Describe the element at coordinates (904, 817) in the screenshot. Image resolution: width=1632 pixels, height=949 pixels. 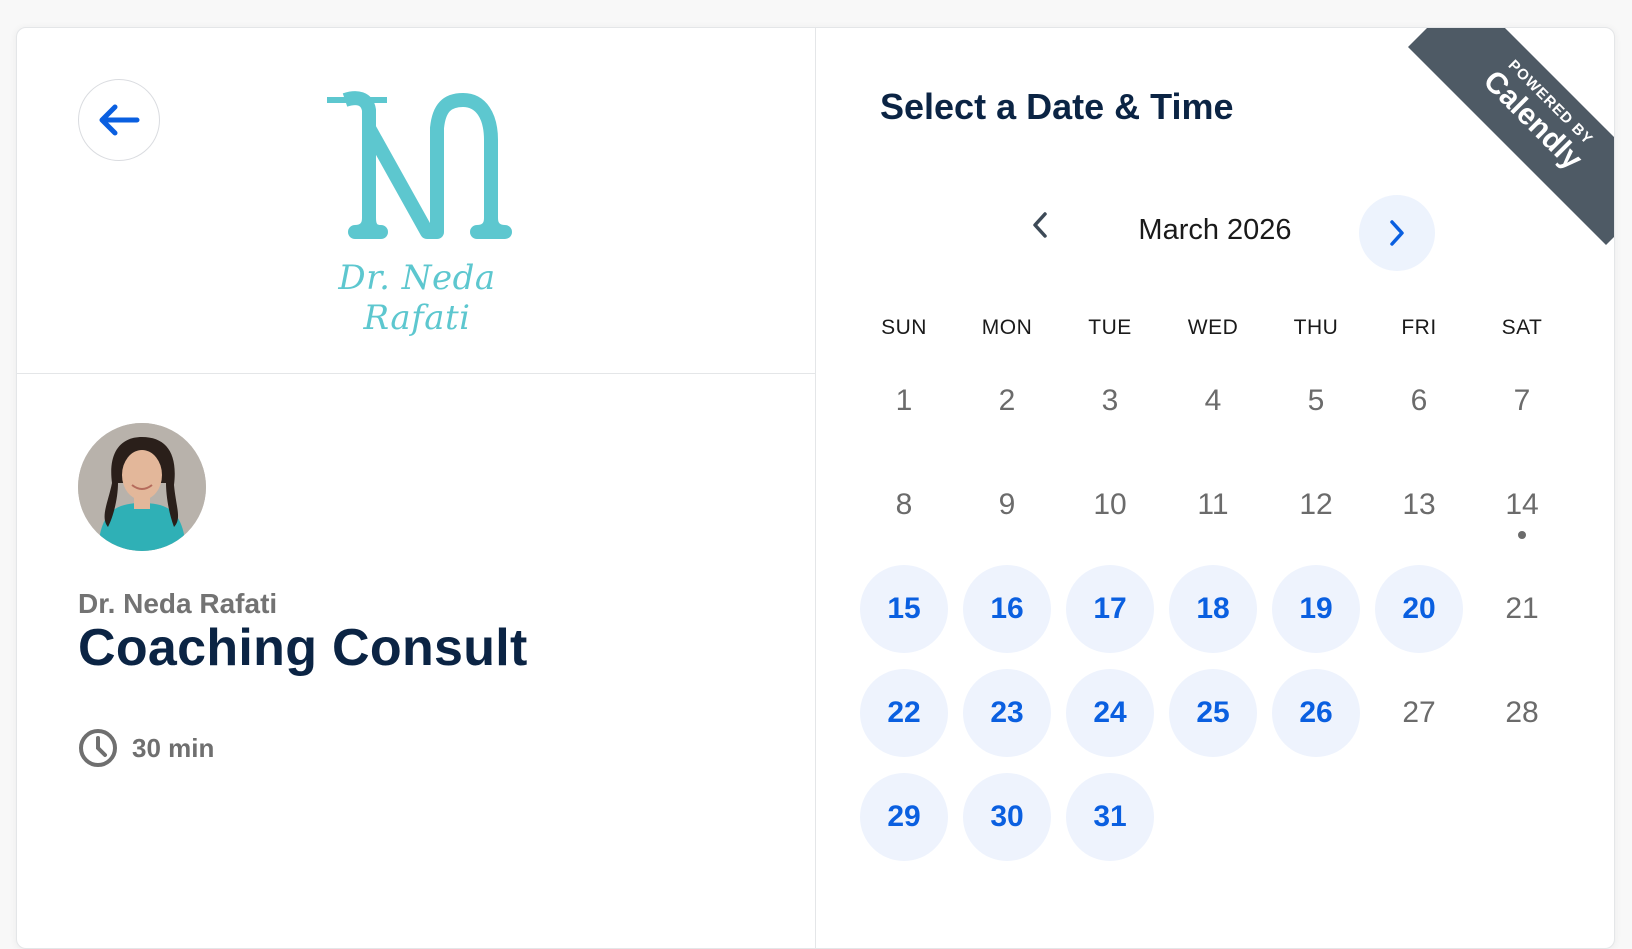
I see `calendar-day-available: 29` at that location.